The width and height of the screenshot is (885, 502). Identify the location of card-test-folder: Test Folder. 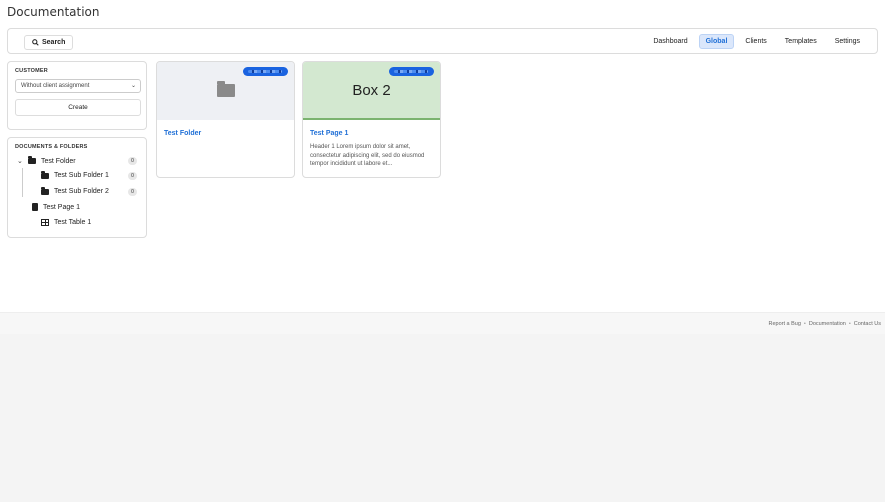
(225, 119).